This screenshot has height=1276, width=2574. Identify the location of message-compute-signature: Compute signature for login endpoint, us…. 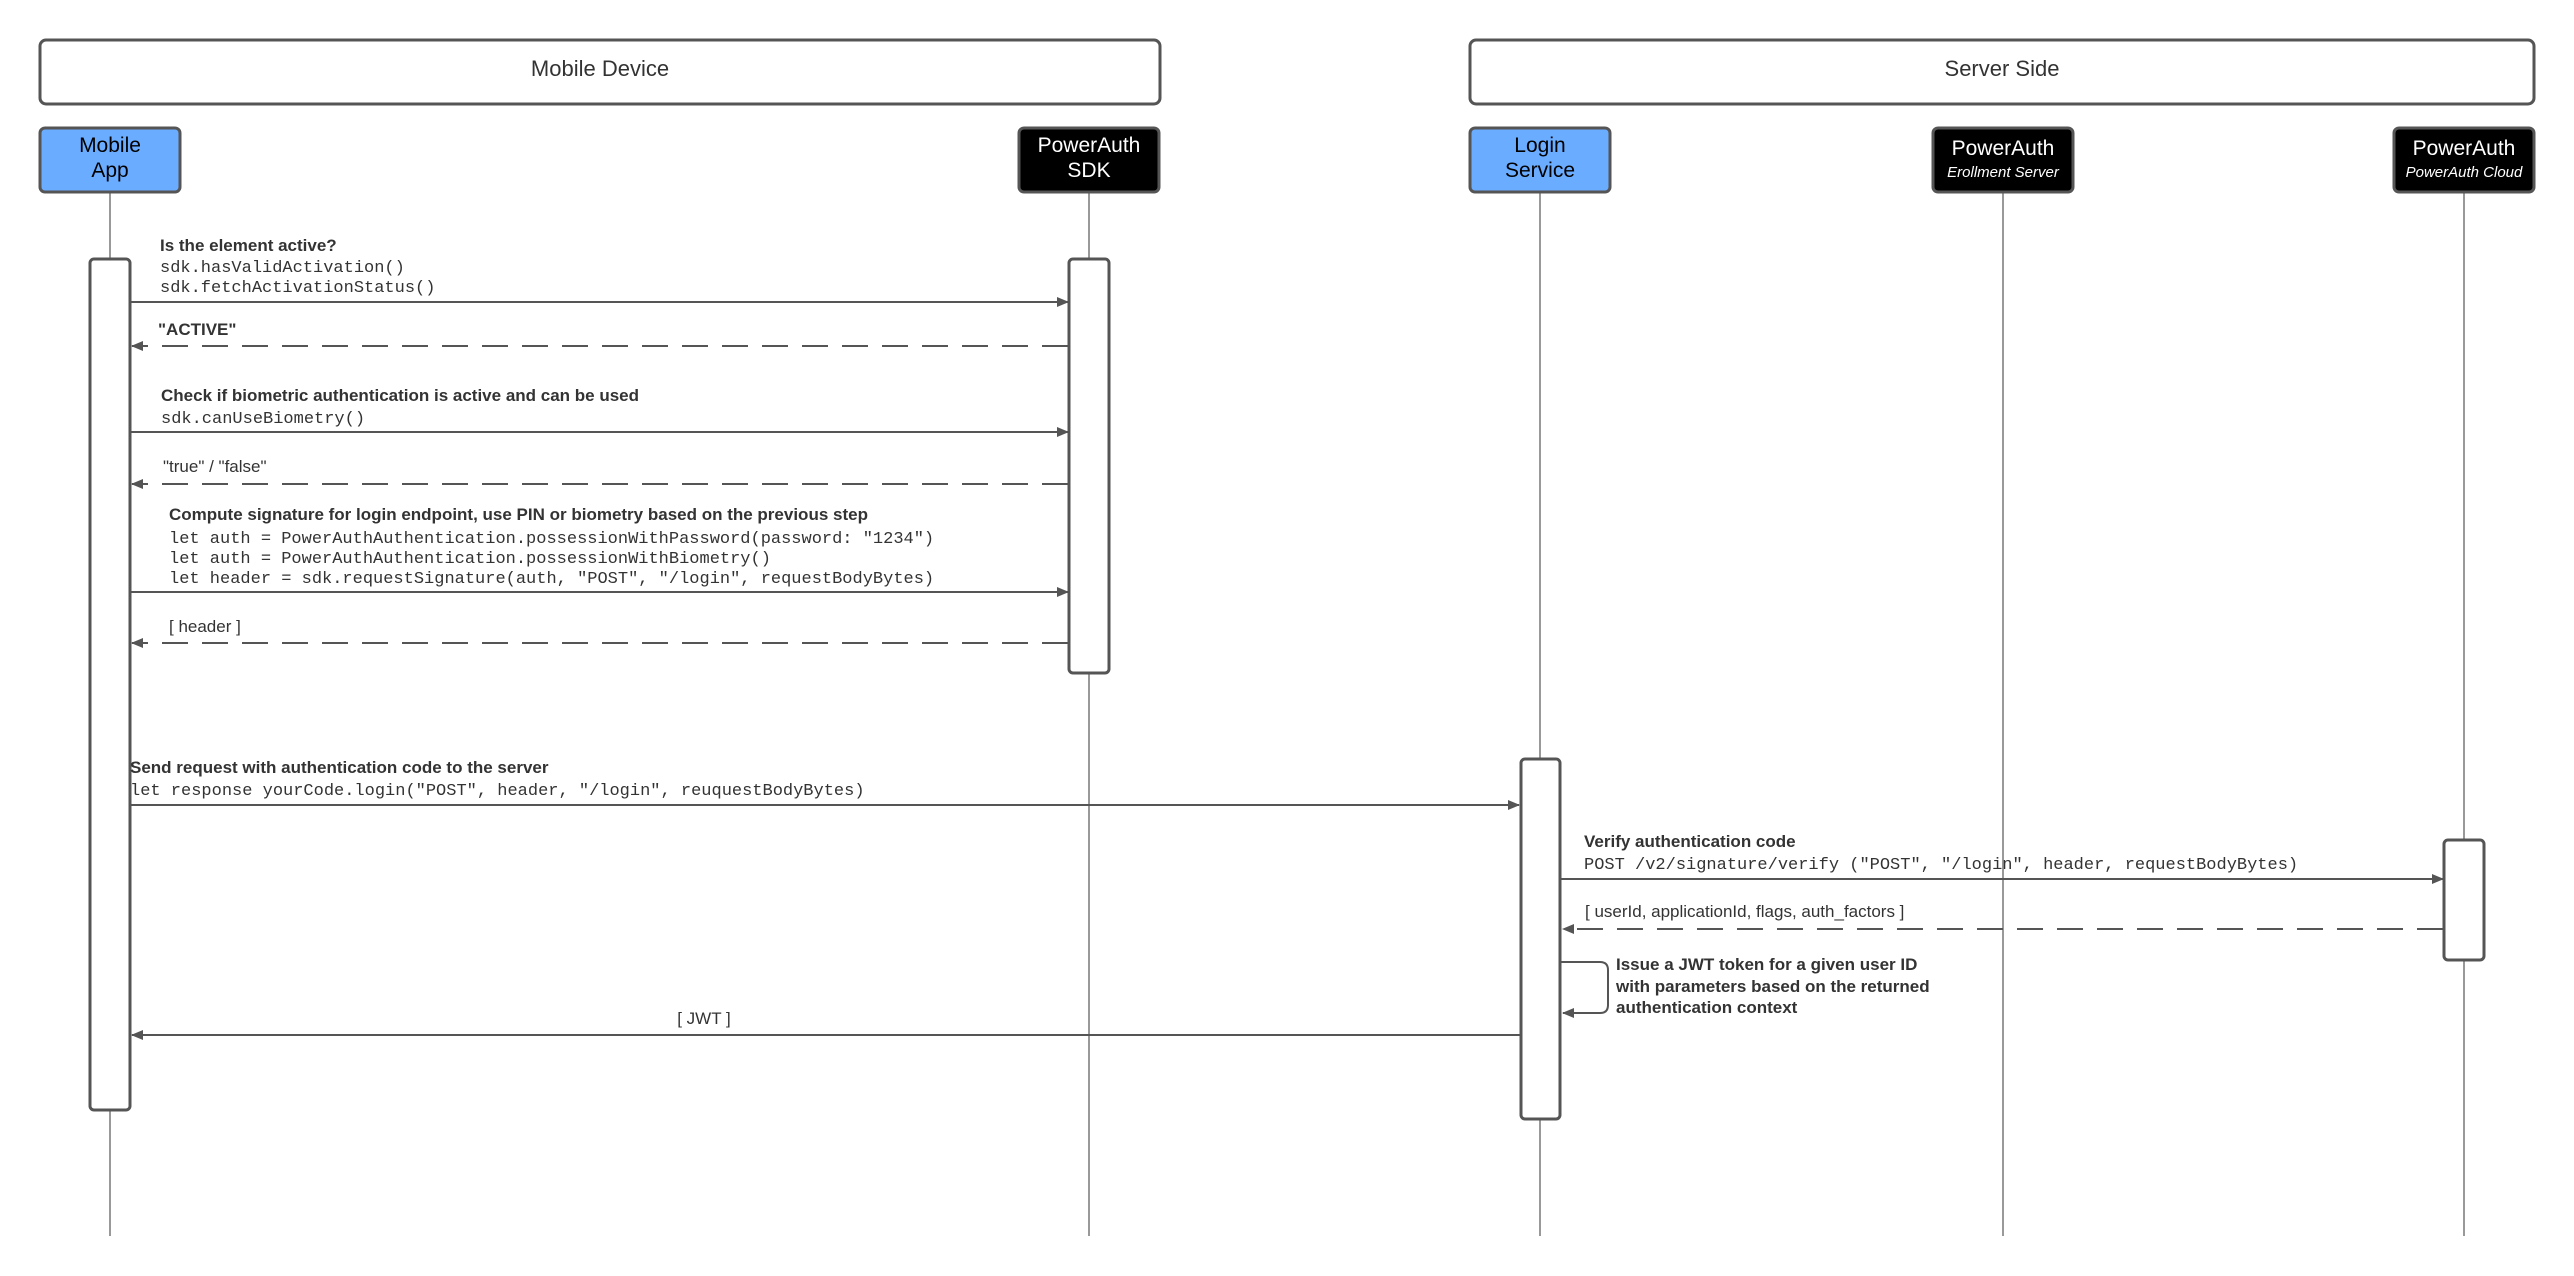
(599, 551).